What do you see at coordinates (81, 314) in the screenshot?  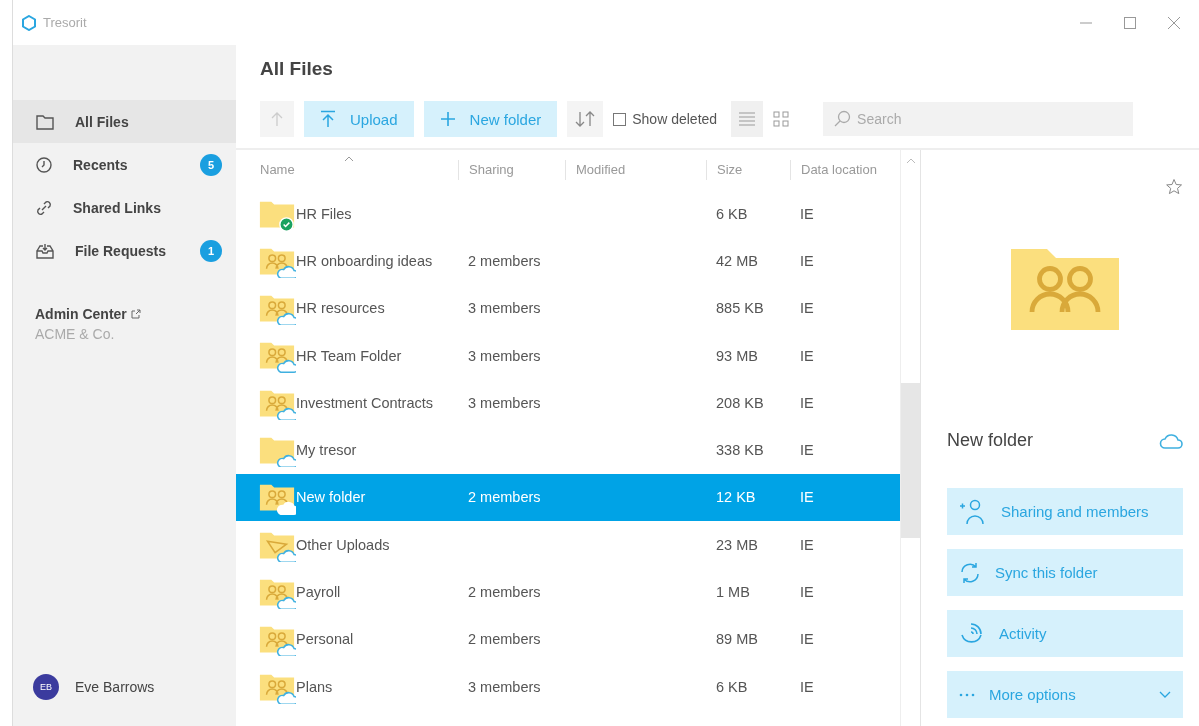 I see `admin-center-link: Admin Center` at bounding box center [81, 314].